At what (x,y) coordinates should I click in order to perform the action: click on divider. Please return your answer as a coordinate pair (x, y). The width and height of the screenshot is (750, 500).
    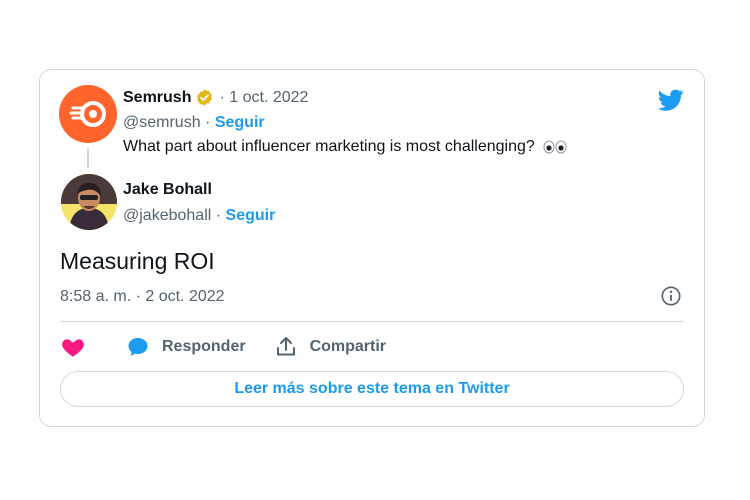
    Looking at the image, I should click on (372, 321).